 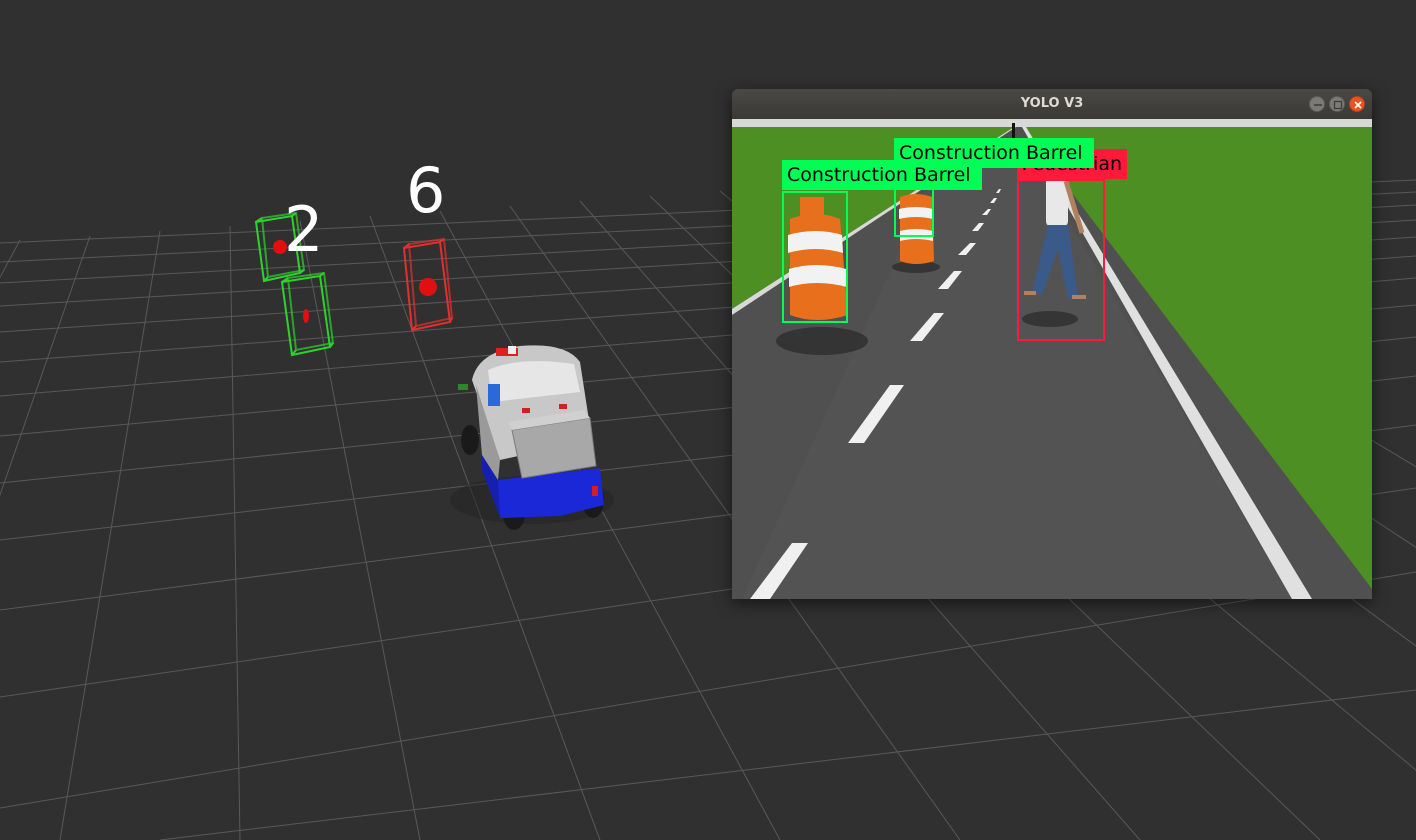 I want to click on maximize-button, so click(x=1337, y=104).